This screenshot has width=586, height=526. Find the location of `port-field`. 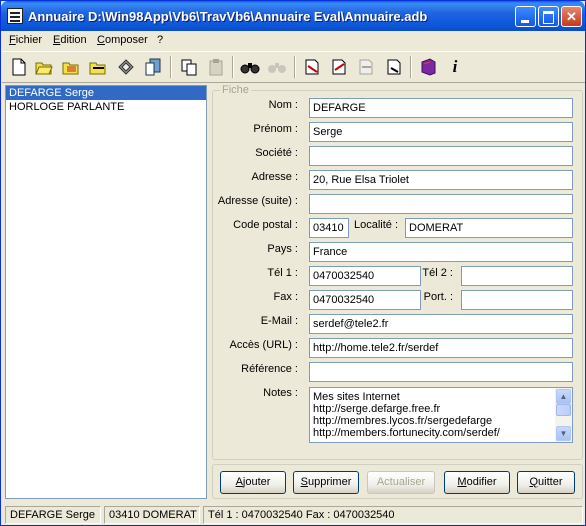

port-field is located at coordinates (517, 300).